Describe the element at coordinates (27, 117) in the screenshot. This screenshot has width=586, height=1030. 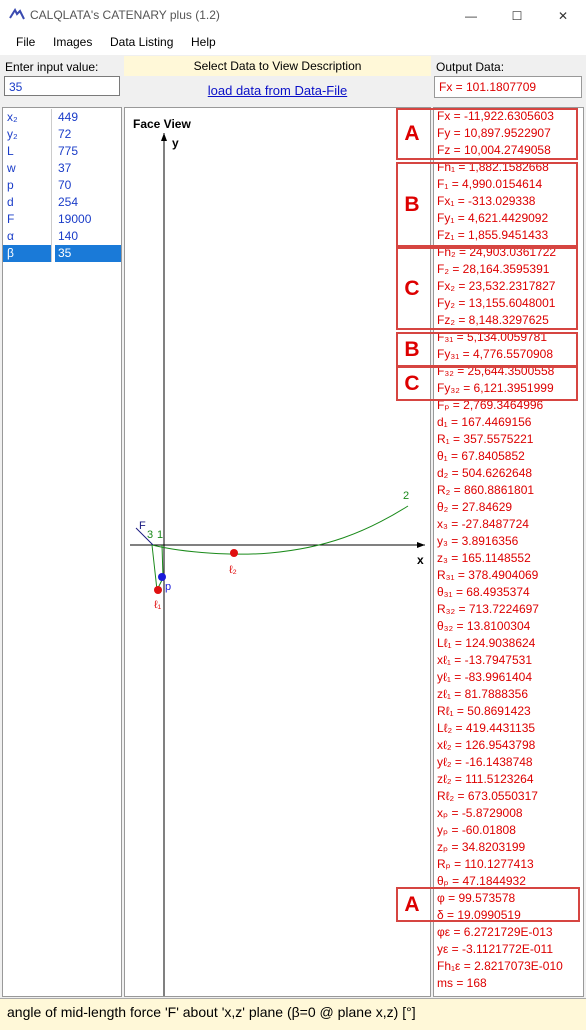
I see `param-name: x₂` at that location.